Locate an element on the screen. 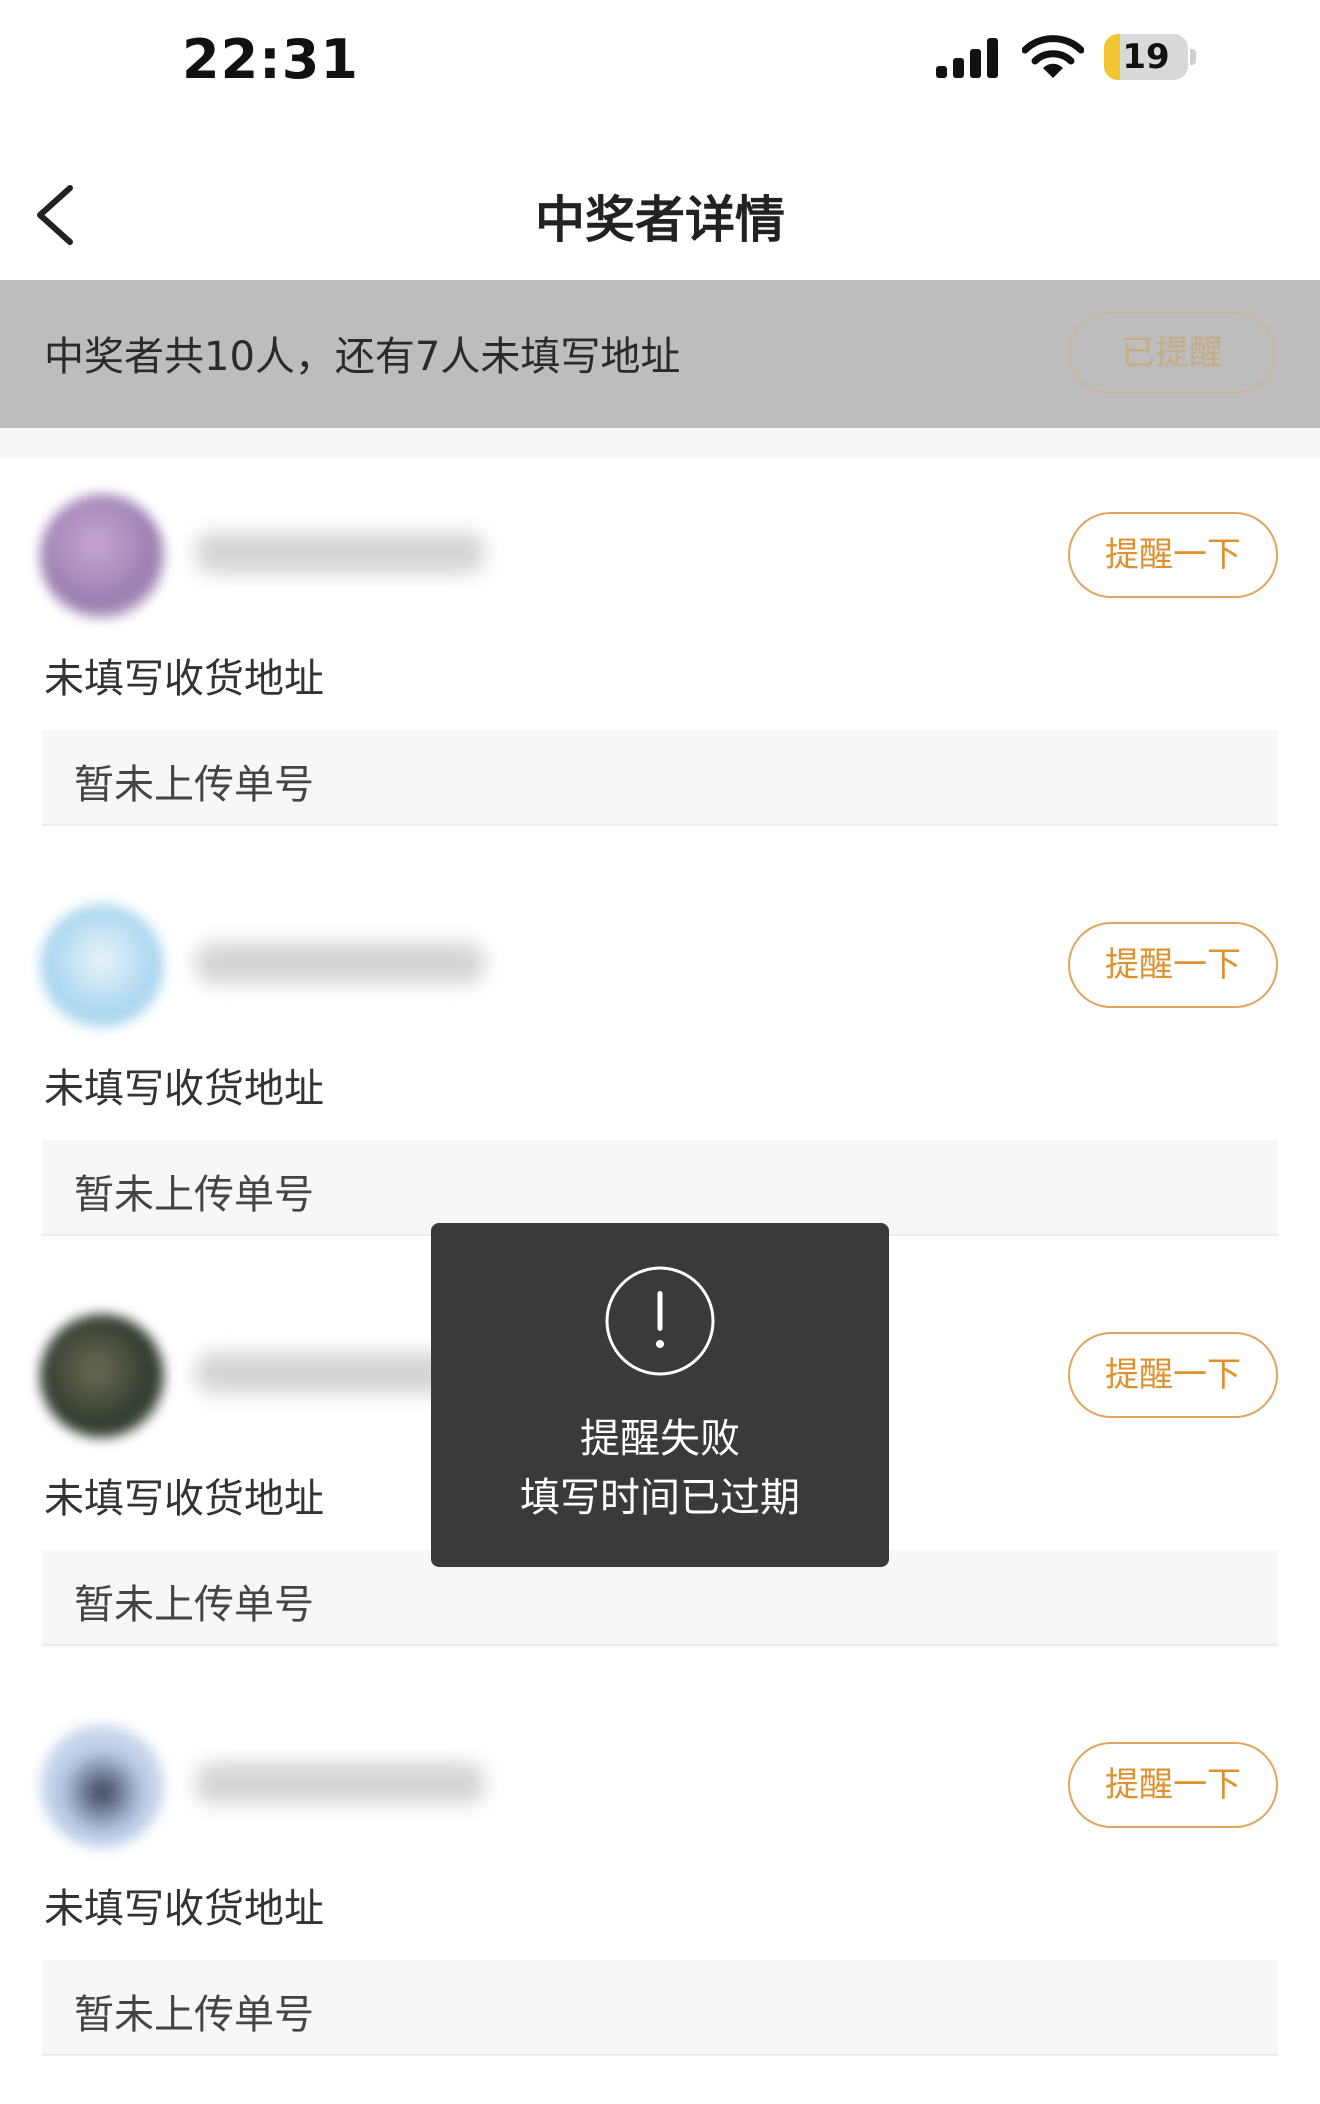  battery-level: 19 is located at coordinates (1146, 57).